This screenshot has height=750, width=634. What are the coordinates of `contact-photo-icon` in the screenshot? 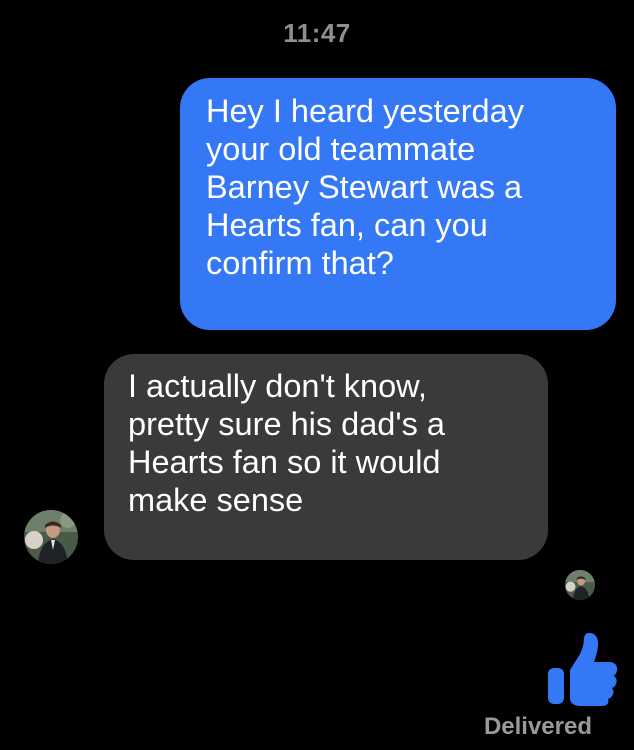 It's located at (51, 537).